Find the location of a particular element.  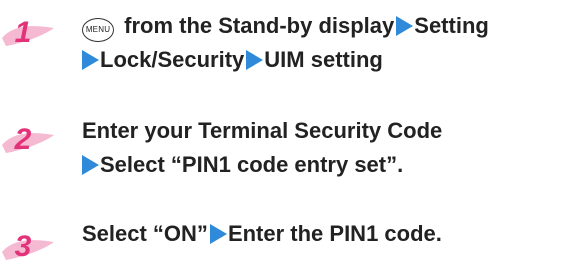

menu-key-label: MENU is located at coordinates (98, 29).